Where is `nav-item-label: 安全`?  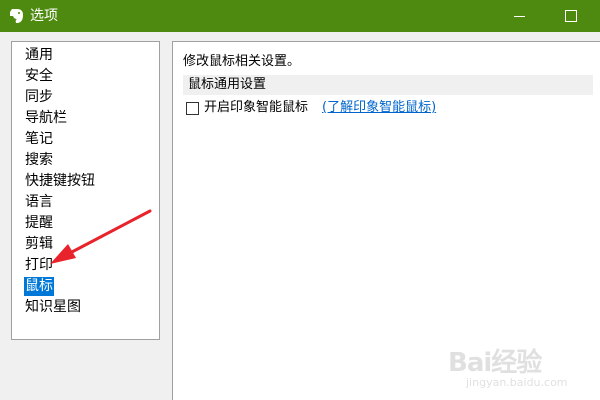 nav-item-label: 安全 is located at coordinates (39, 76).